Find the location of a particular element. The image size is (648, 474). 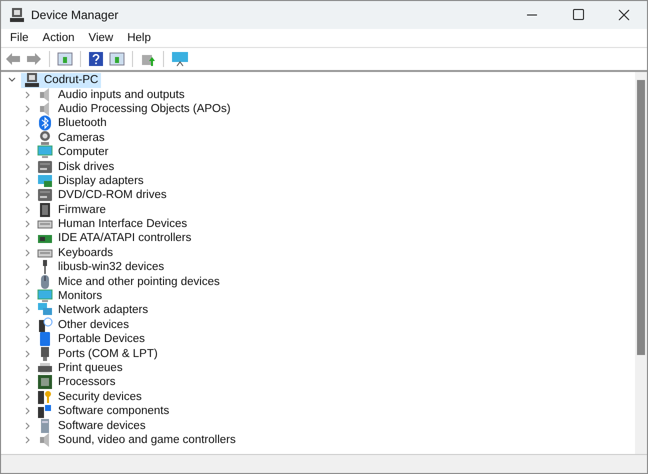

tree-item: Network adapters is located at coordinates (103, 310).